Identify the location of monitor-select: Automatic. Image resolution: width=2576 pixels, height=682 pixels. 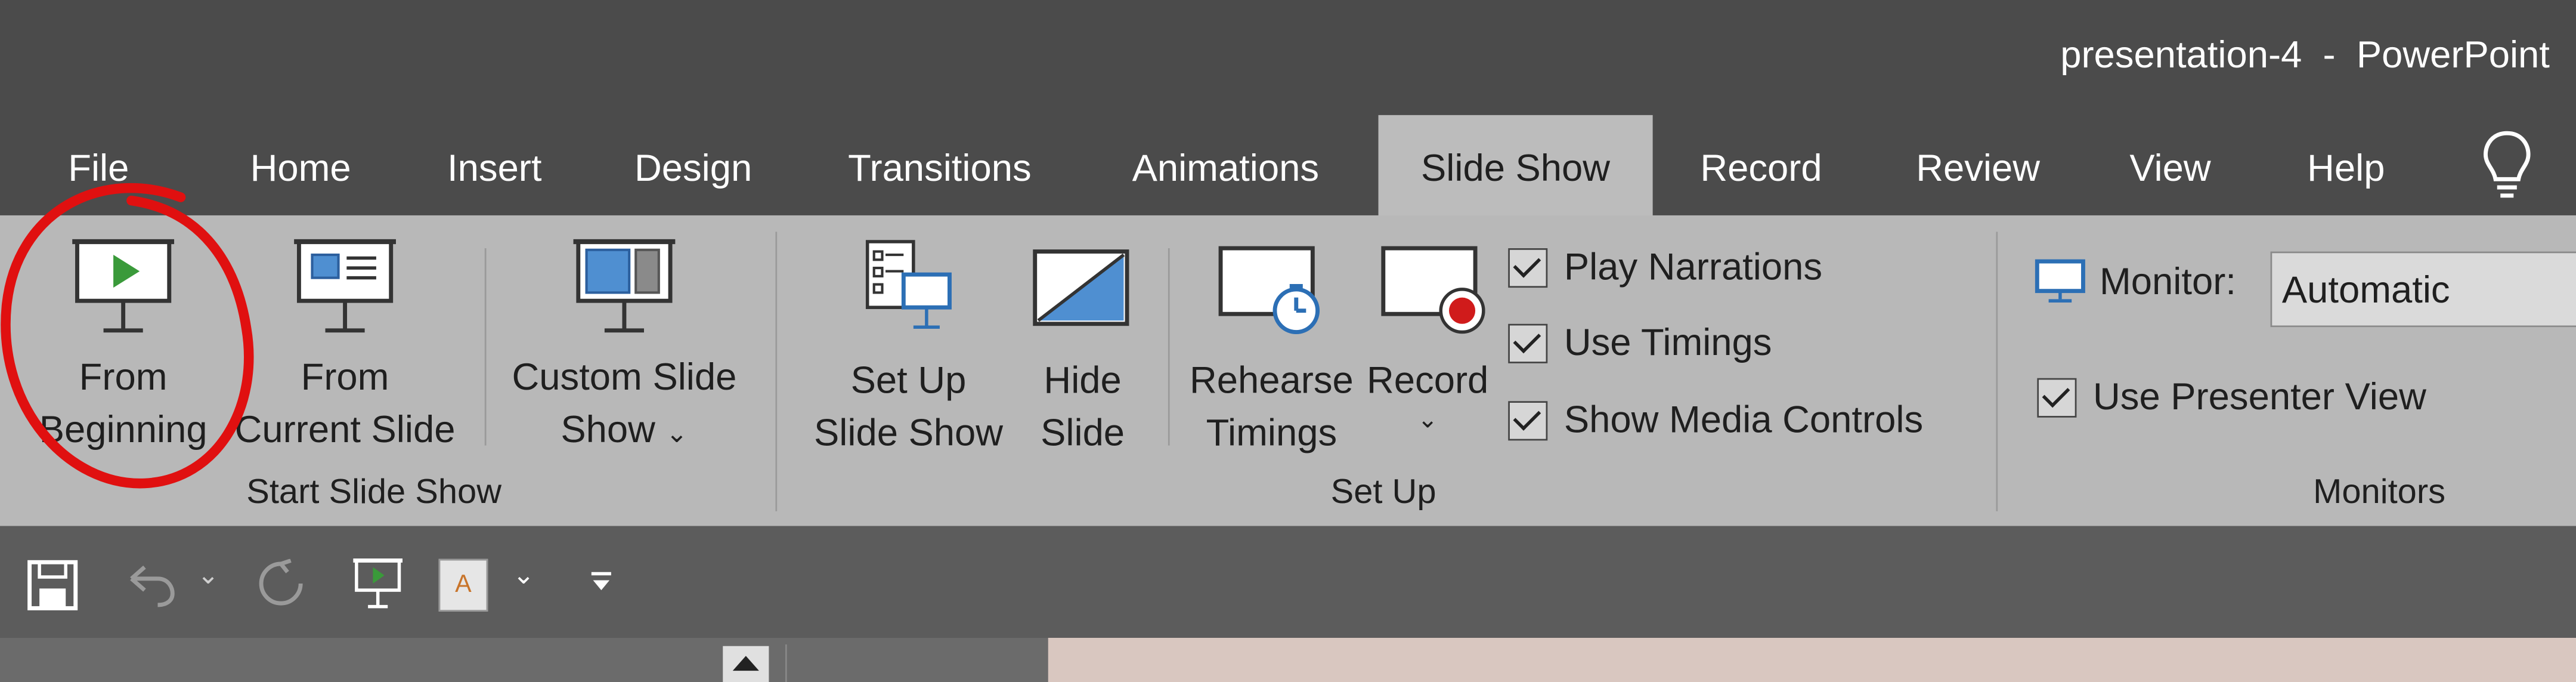
(2423, 289).